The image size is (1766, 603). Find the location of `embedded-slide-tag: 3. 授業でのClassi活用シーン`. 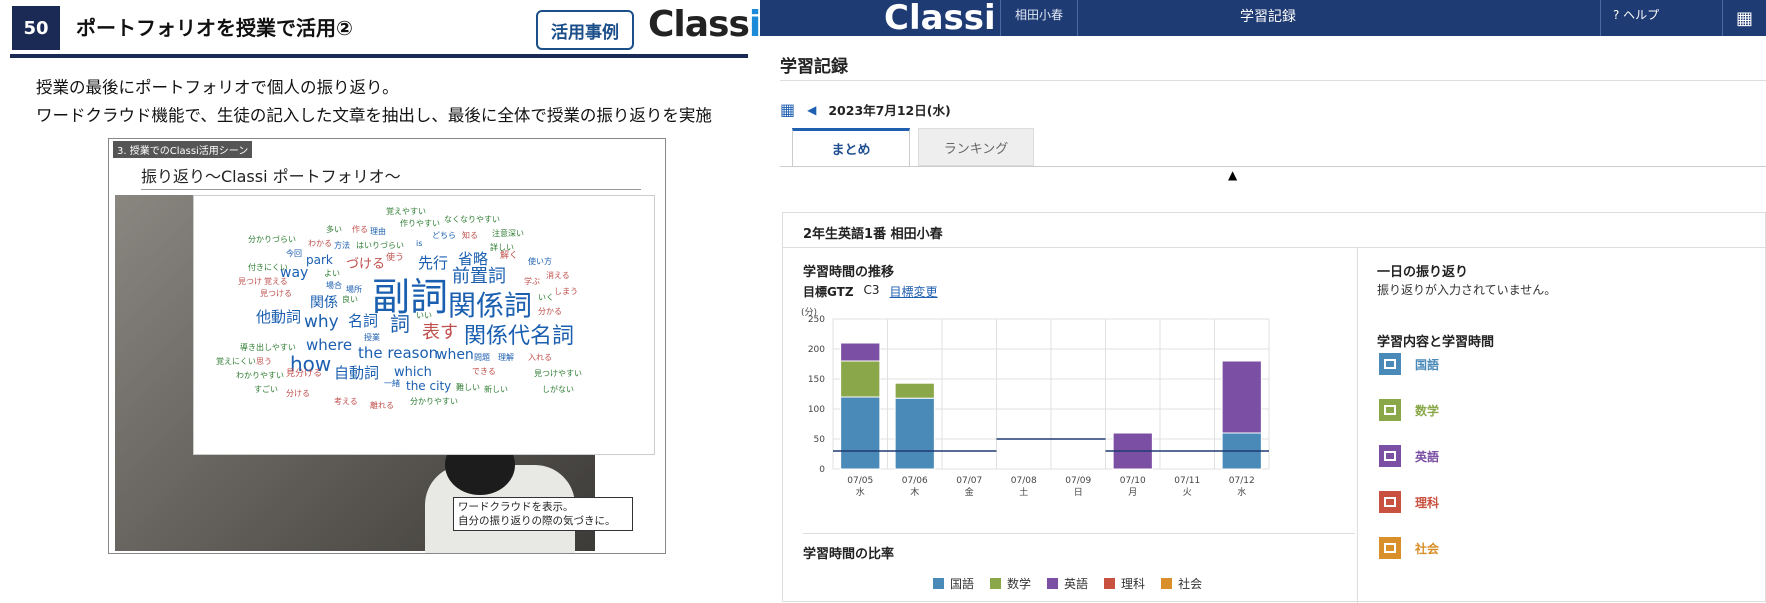

embedded-slide-tag: 3. 授業でのClassi活用シーン is located at coordinates (183, 149).